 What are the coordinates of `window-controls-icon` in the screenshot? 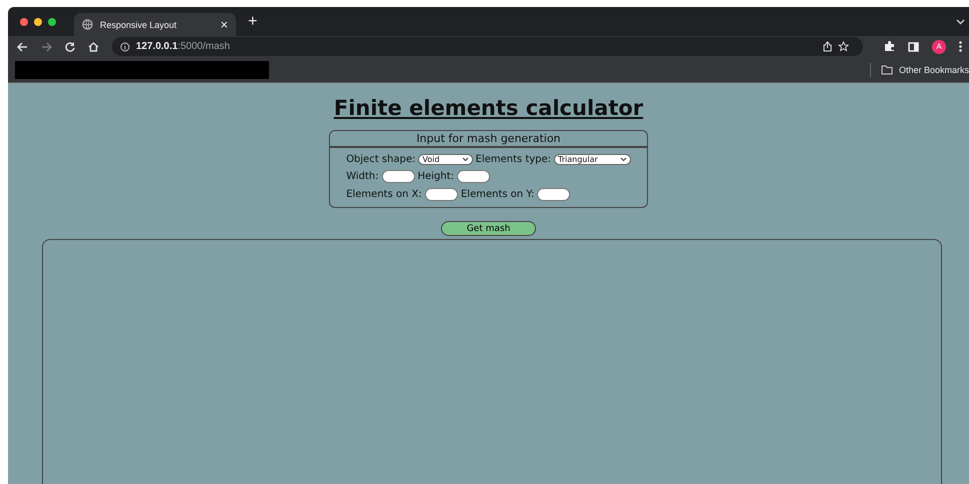 It's located at (38, 22).